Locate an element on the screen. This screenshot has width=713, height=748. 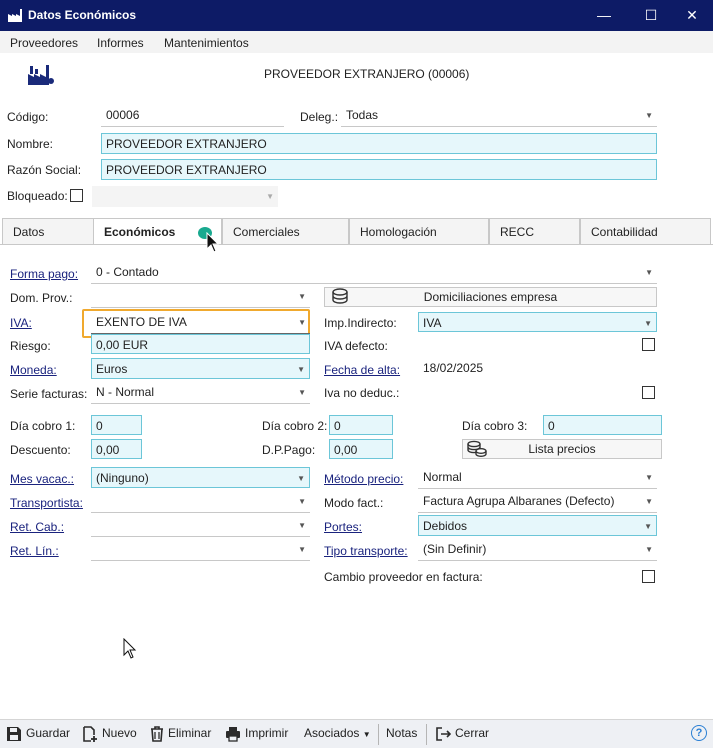
dia-cobro-3-field: 0 is located at coordinates (602, 425).